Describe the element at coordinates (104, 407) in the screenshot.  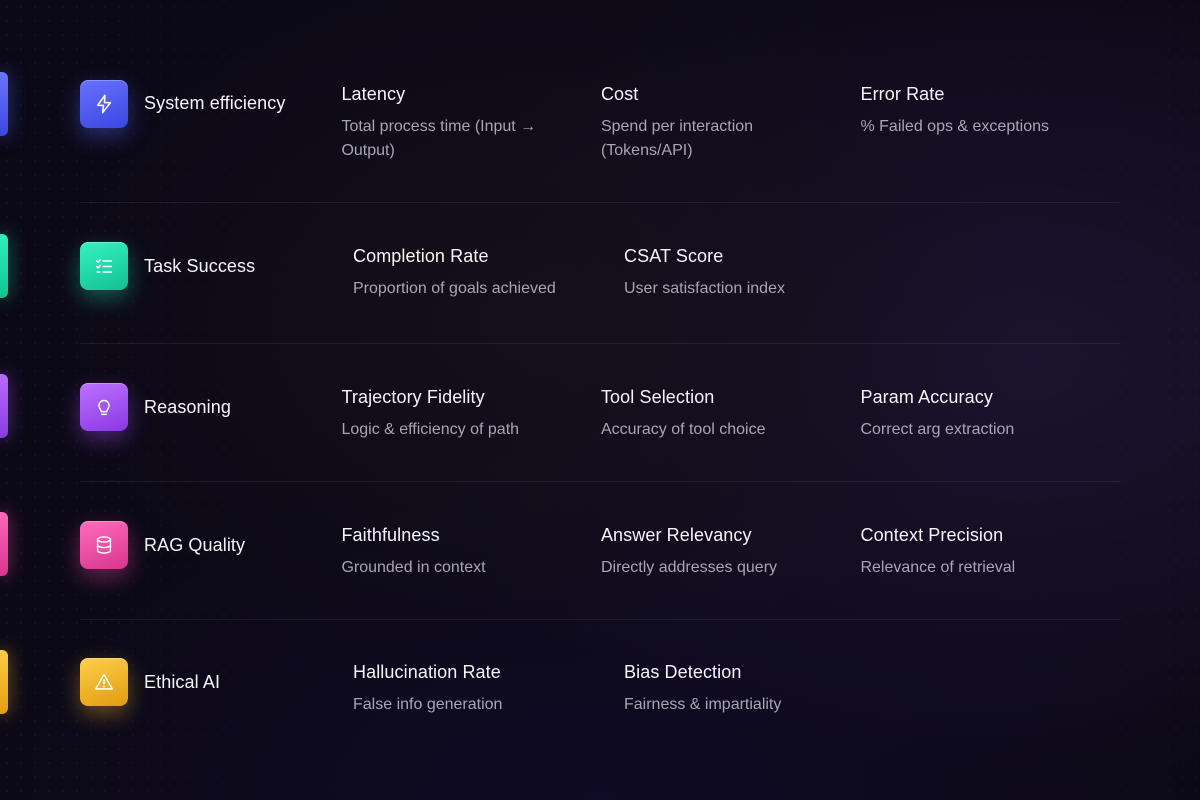
I see `lightbulb-icon` at that location.